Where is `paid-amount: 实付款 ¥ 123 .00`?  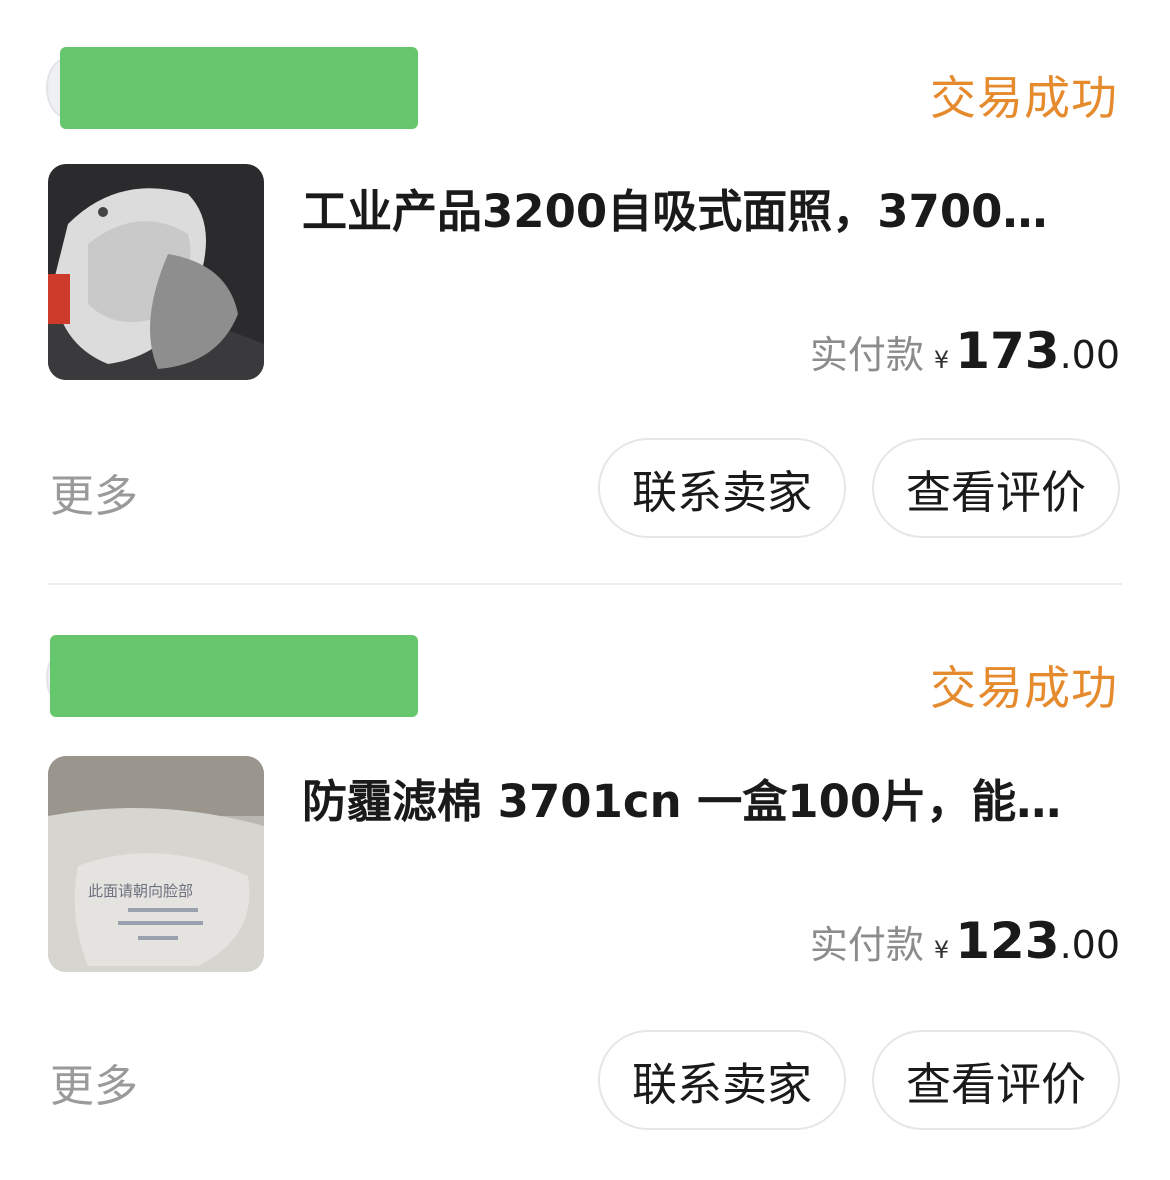
paid-amount: 实付款 ¥ 123 .00 is located at coordinates (965, 941).